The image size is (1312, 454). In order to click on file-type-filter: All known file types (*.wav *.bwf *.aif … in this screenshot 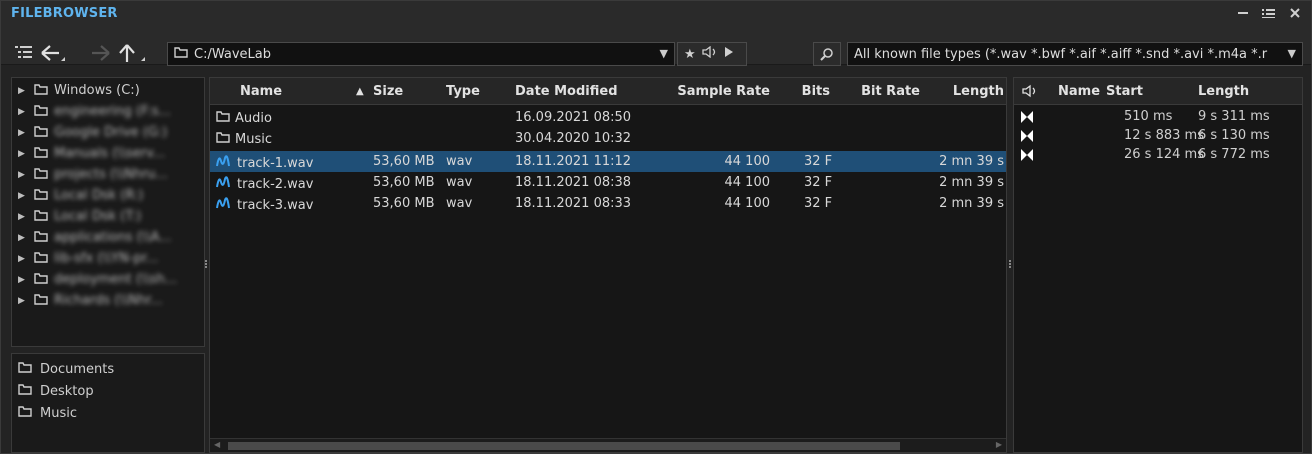, I will do `click(1075, 54)`.